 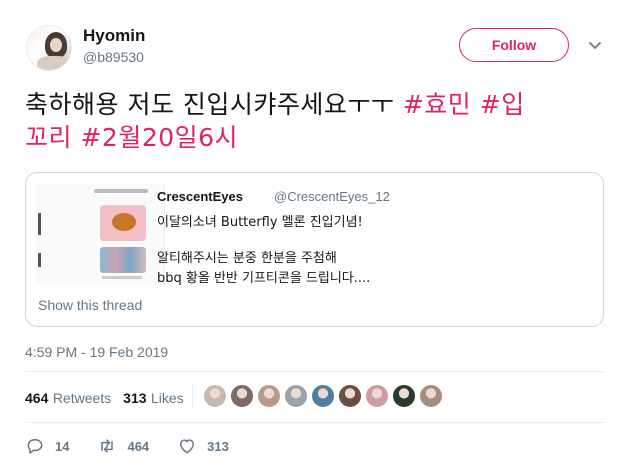 I want to click on like-action: 313, so click(x=203, y=446).